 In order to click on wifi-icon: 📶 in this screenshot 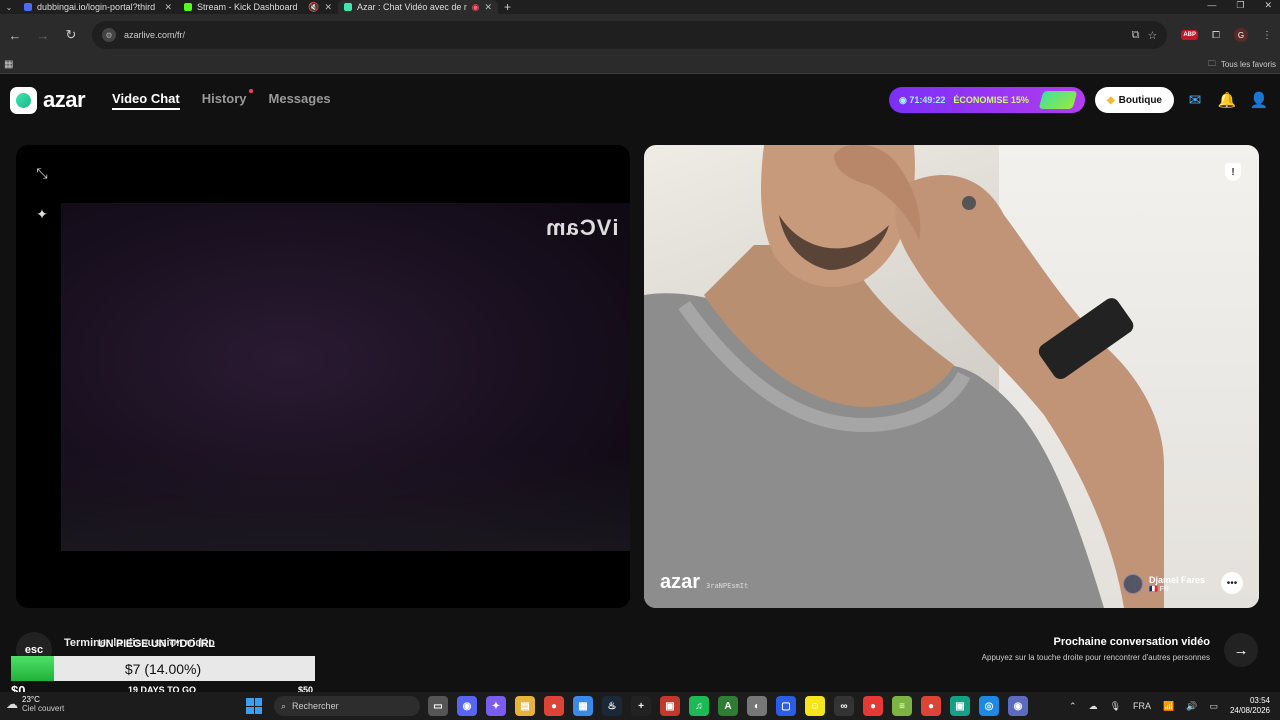, I will do `click(1168, 706)`.